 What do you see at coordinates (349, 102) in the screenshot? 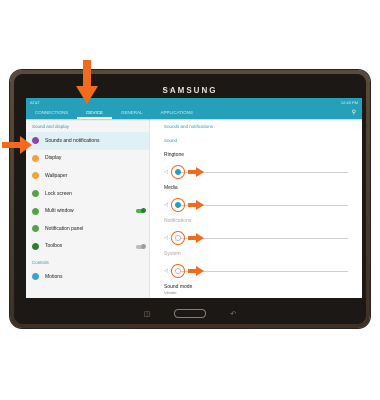
I see `status-time: 12:45 PM` at bounding box center [349, 102].